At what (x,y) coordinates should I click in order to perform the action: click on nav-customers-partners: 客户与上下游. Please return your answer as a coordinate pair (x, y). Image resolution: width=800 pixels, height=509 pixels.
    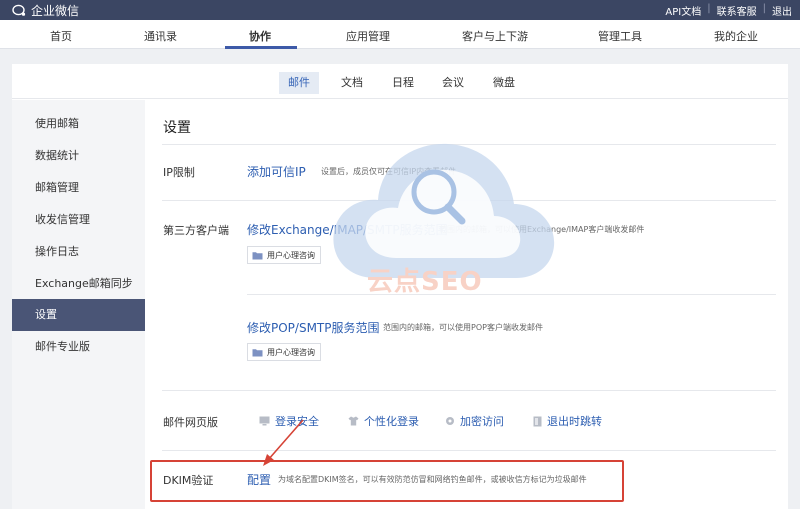
    Looking at the image, I should click on (495, 36).